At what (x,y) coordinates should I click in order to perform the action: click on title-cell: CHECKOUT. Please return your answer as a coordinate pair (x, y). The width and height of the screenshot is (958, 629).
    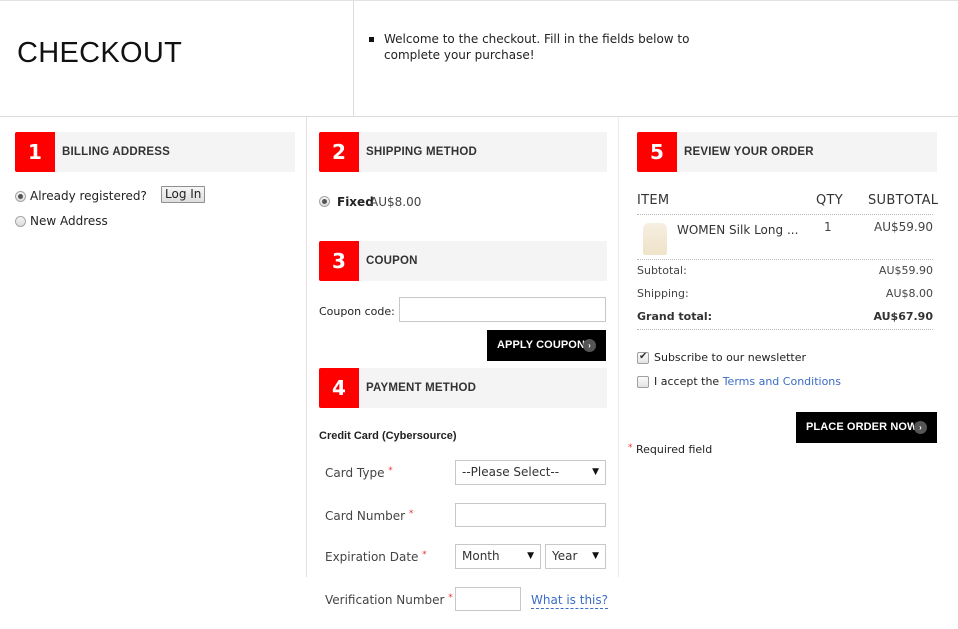
    Looking at the image, I should click on (177, 59).